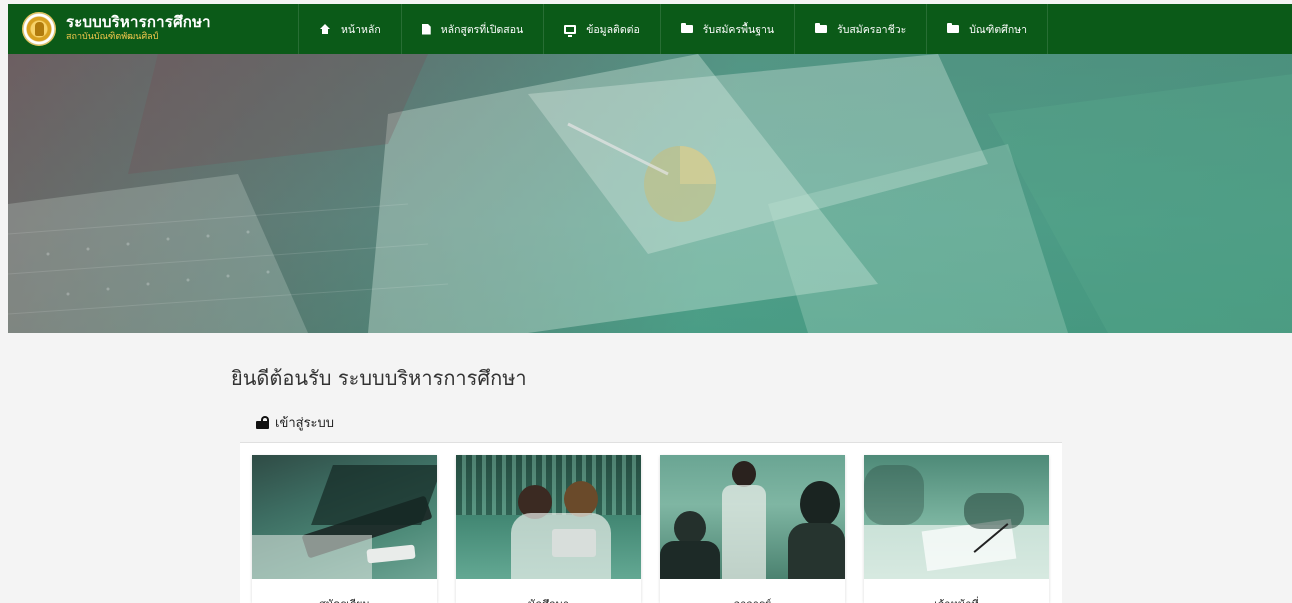  I want to click on nav-item-basic-admission: รับสมัครพื้นฐาน, so click(728, 29).